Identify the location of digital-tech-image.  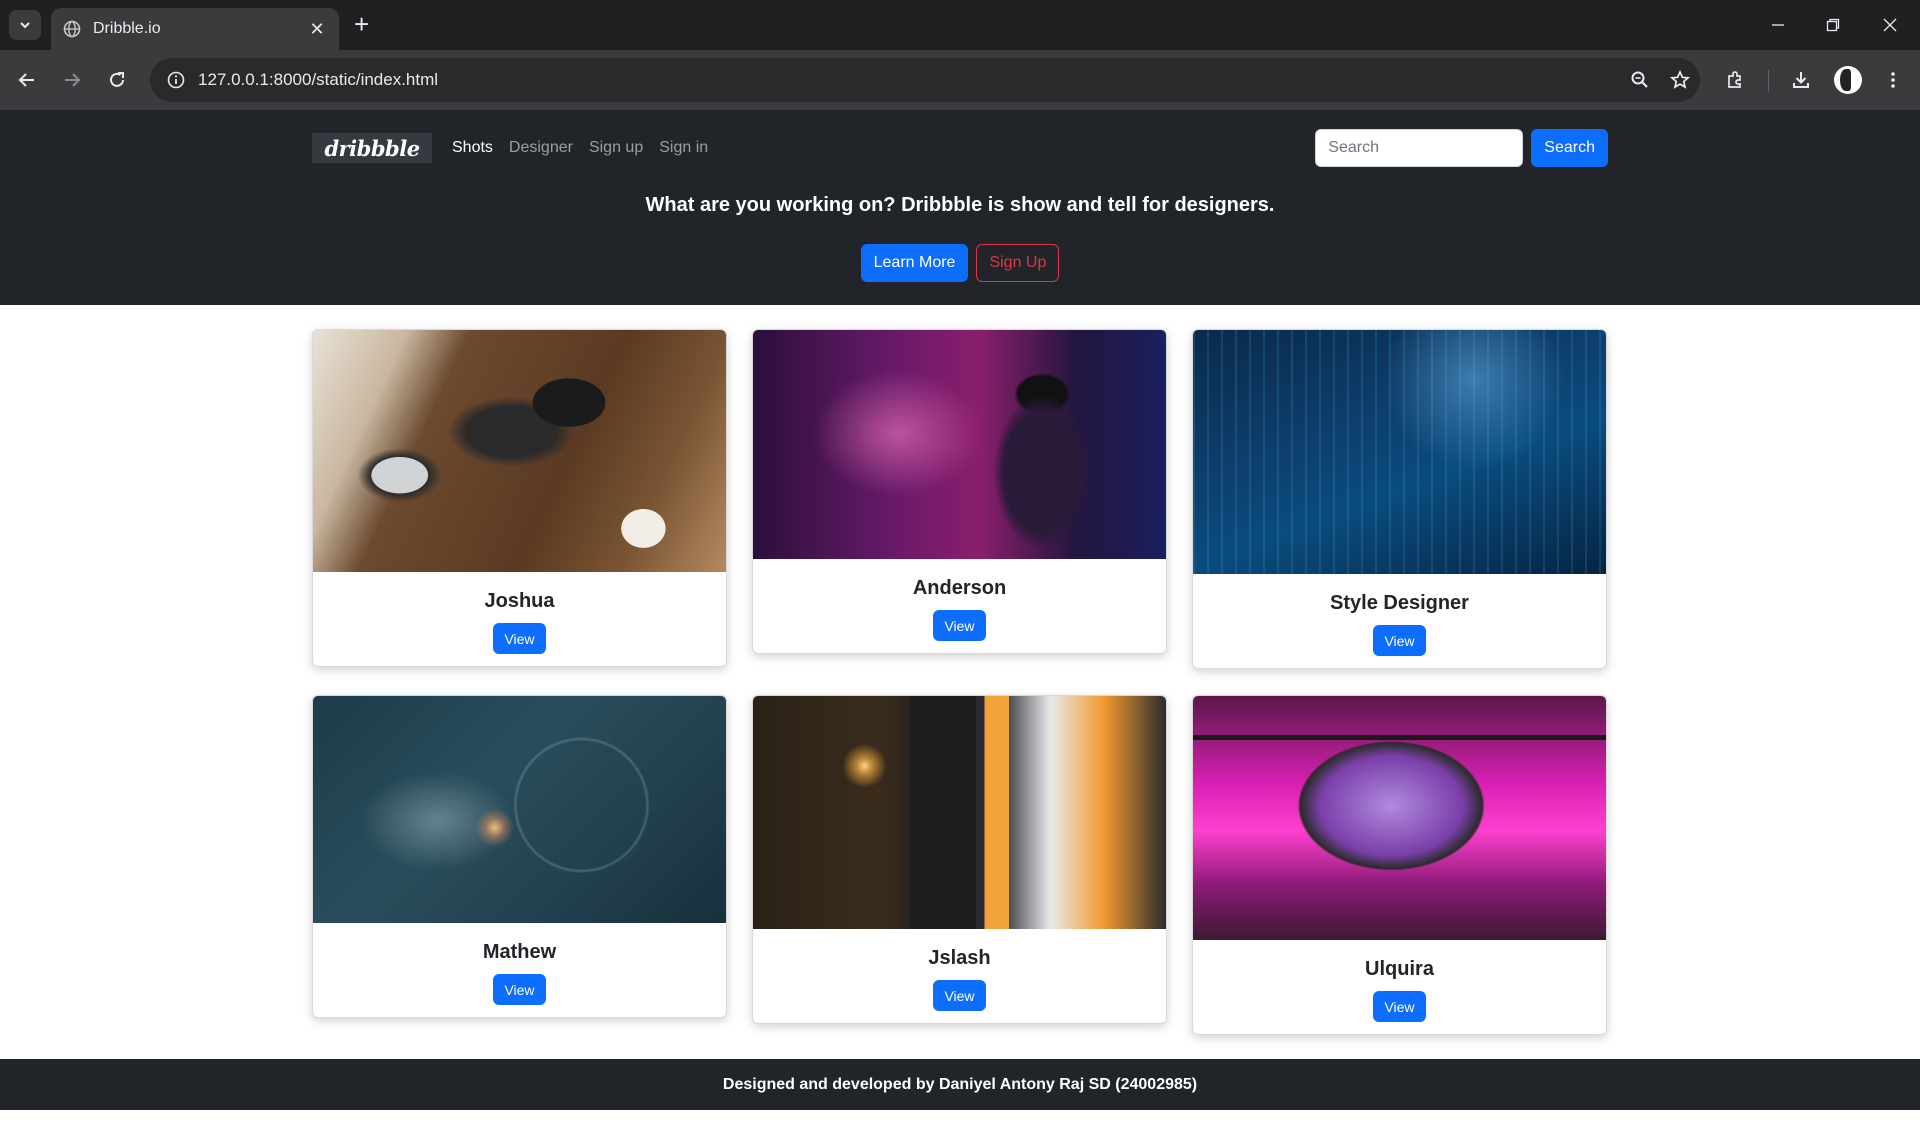
(1399, 452).